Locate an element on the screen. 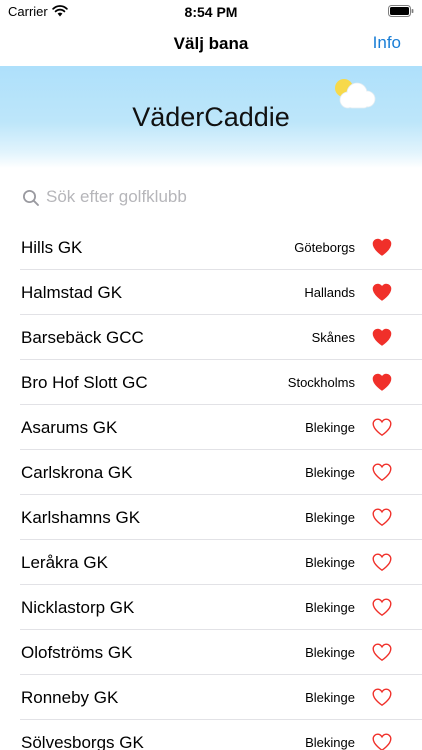 Image resolution: width=422 pixels, height=750 pixels. club-name: Barsebäck GCC is located at coordinates (82, 337).